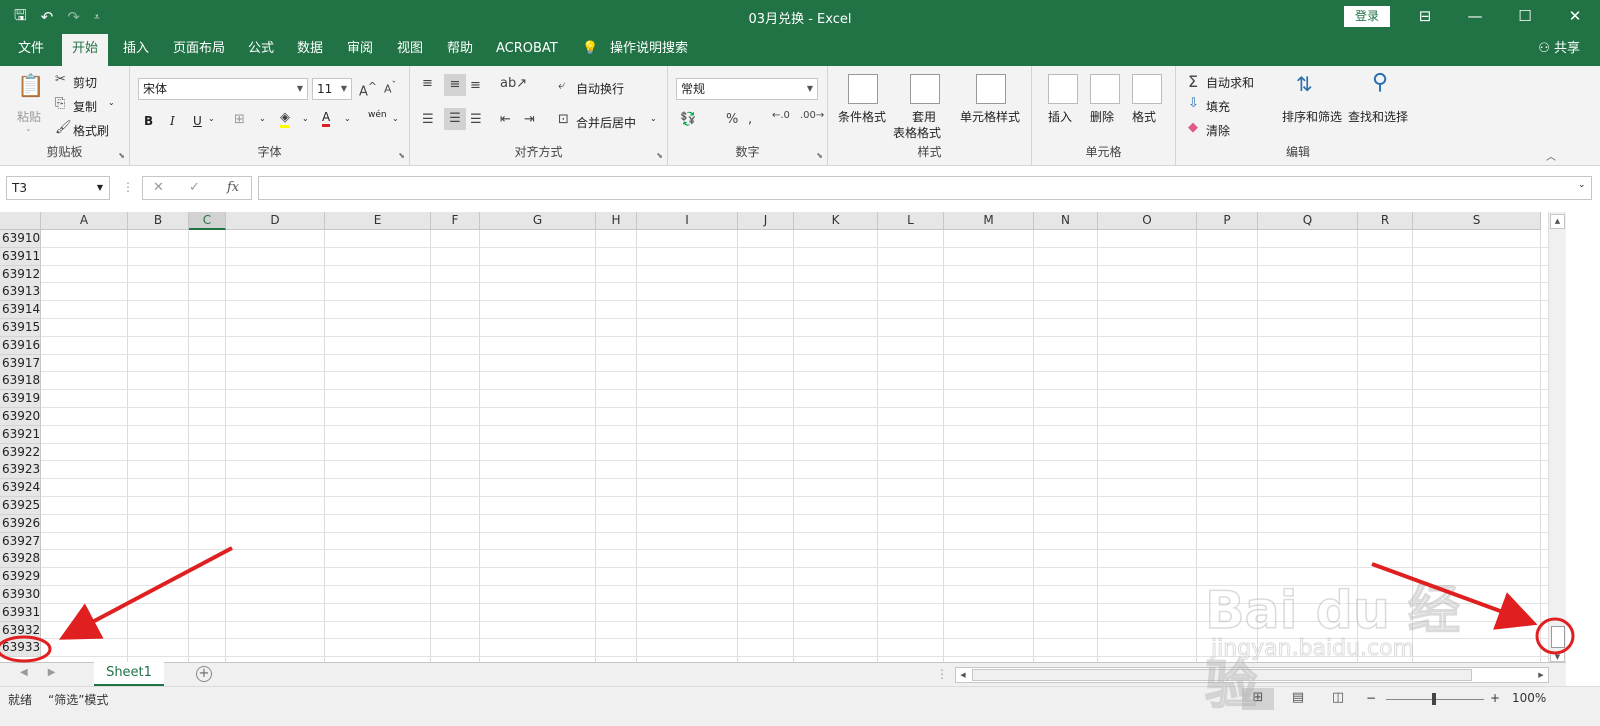  I want to click on column-header-G: G, so click(538, 221).